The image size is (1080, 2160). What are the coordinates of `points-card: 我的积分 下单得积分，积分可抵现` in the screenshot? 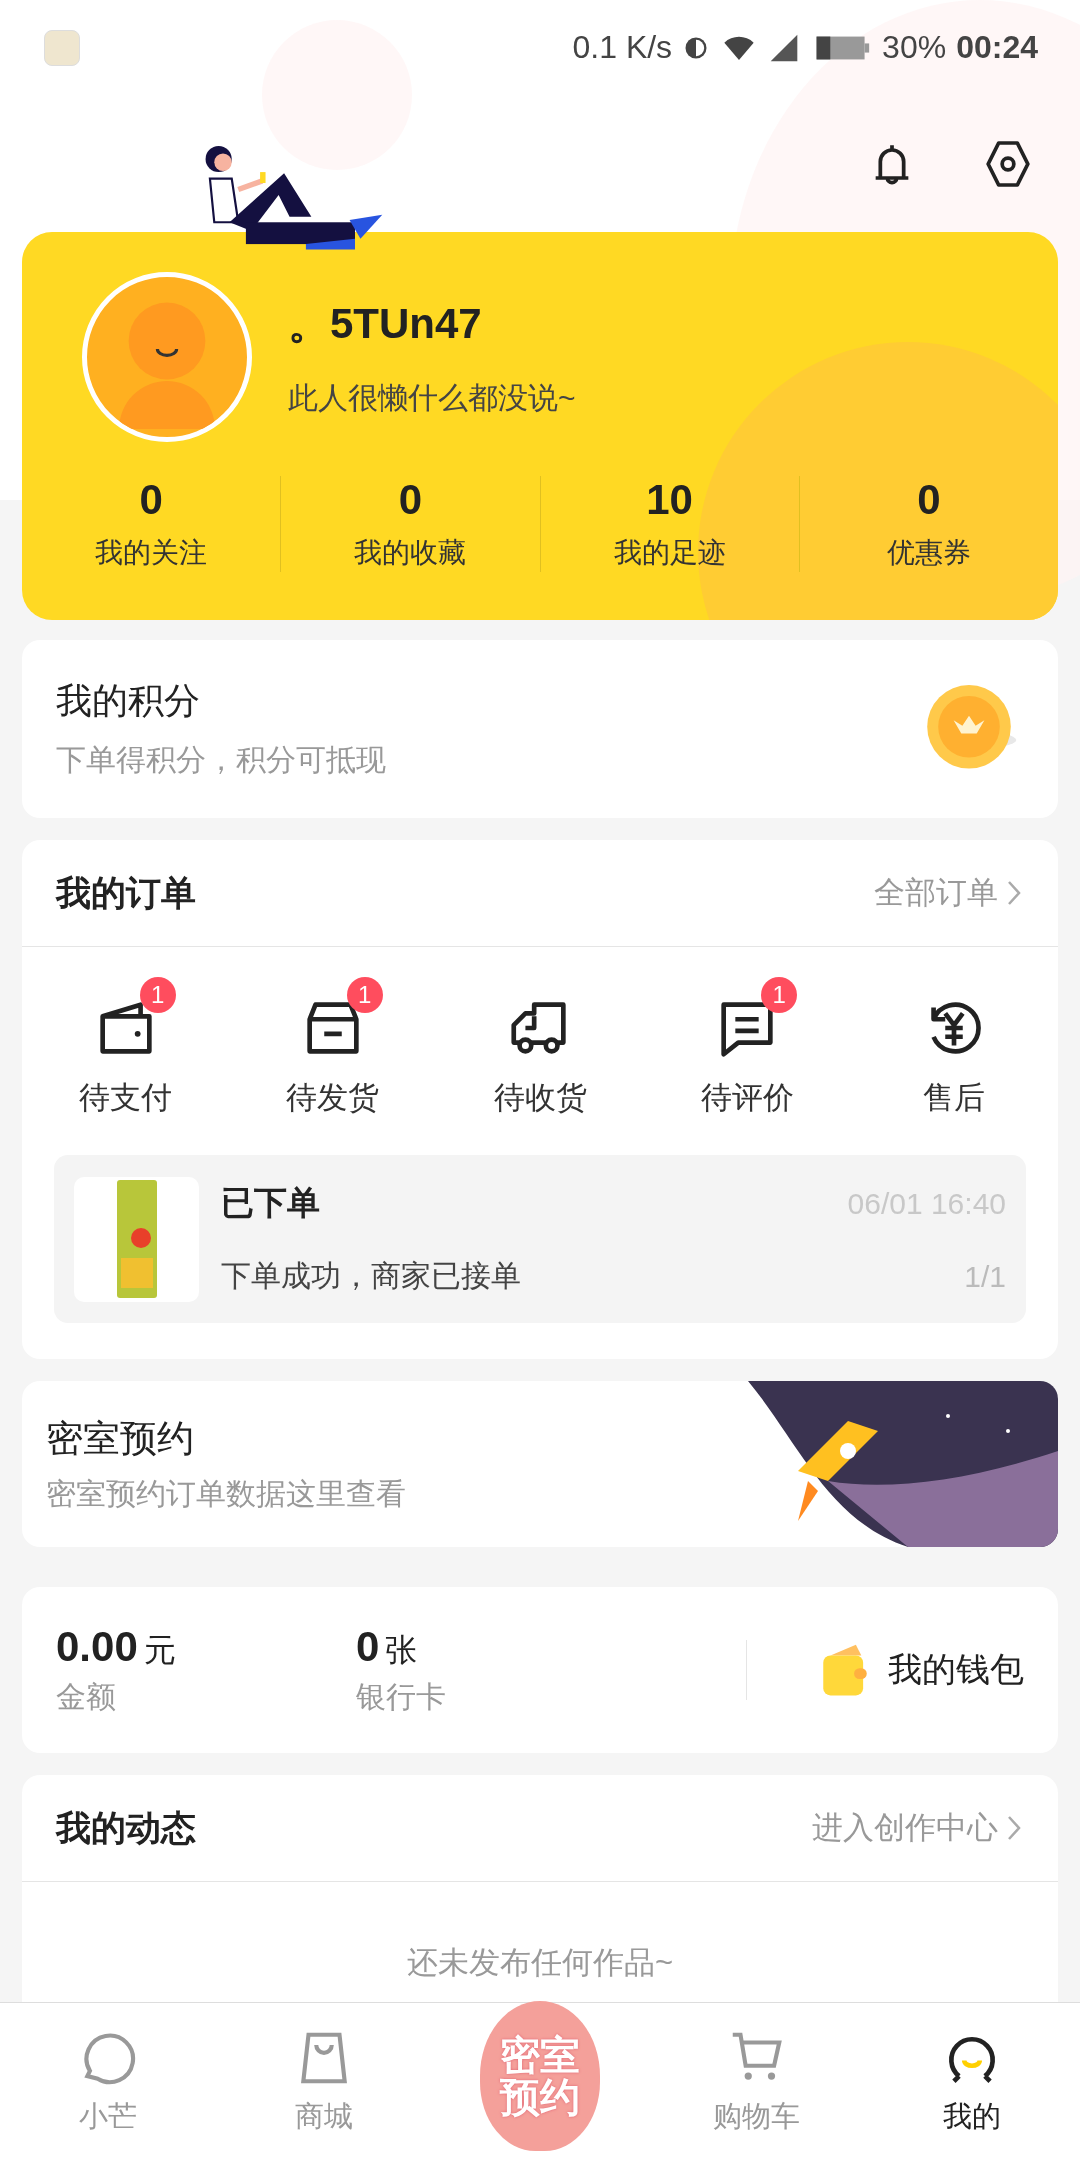 It's located at (540, 729).